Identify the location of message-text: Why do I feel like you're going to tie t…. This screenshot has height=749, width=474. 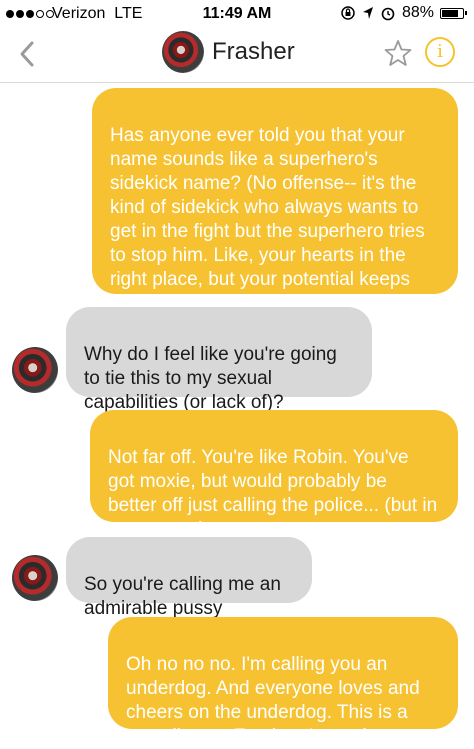
(210, 378).